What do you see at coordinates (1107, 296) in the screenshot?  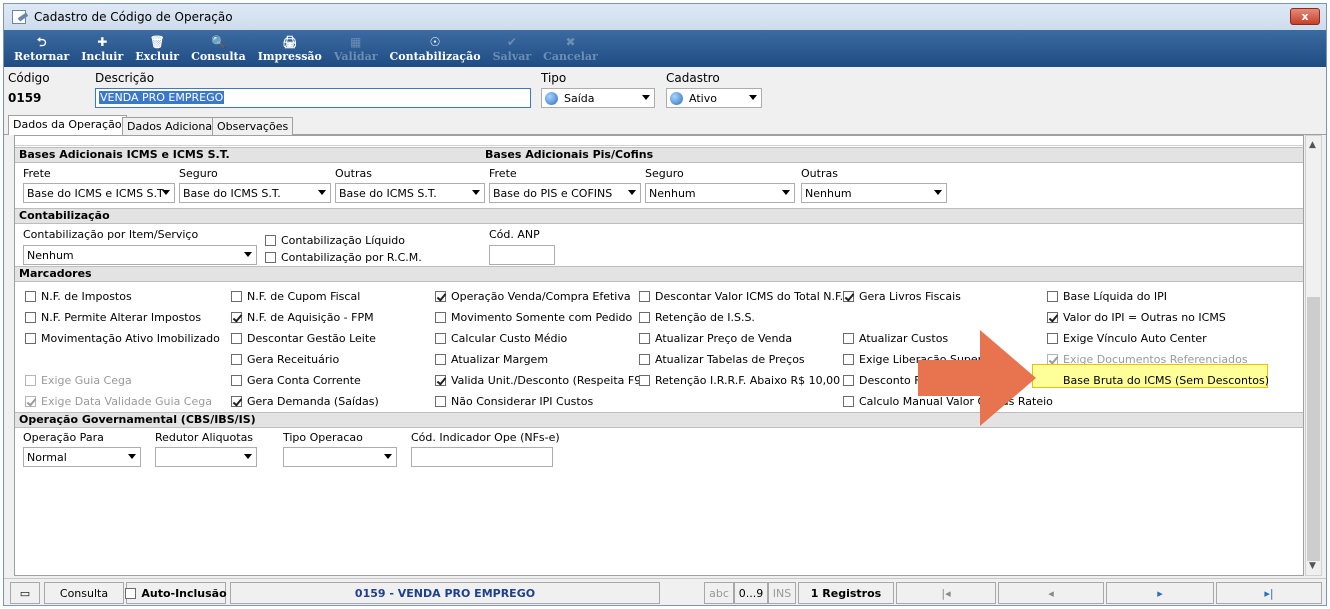 I see `marcador-checkbox: Base Líquida do IPI` at bounding box center [1107, 296].